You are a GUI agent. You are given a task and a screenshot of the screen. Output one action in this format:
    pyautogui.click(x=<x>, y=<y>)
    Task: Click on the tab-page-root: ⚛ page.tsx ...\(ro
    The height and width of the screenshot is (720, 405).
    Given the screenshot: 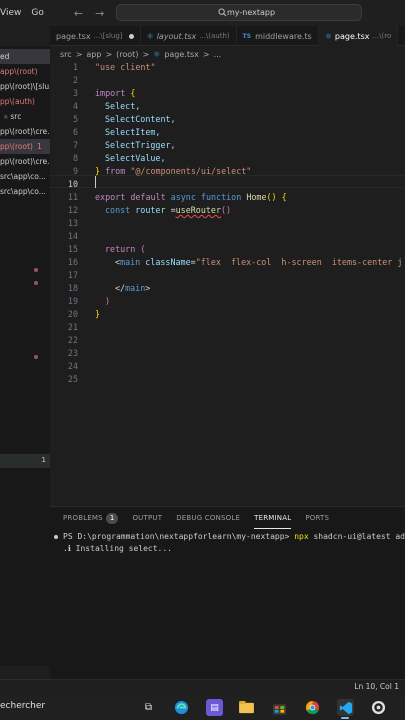 What is the action you would take?
    pyautogui.click(x=358, y=36)
    